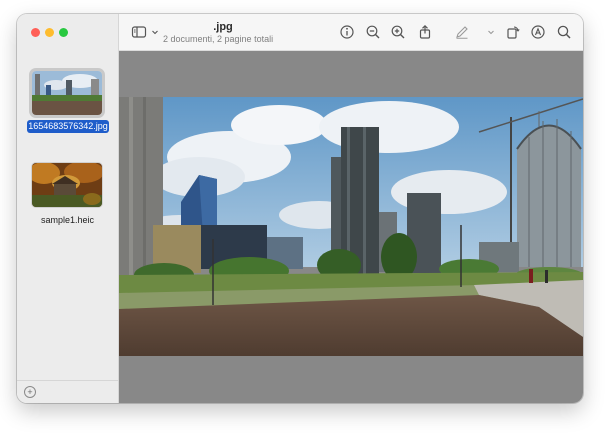 The height and width of the screenshot is (441, 610). What do you see at coordinates (462, 32) in the screenshot?
I see `markup-pen-icon` at bounding box center [462, 32].